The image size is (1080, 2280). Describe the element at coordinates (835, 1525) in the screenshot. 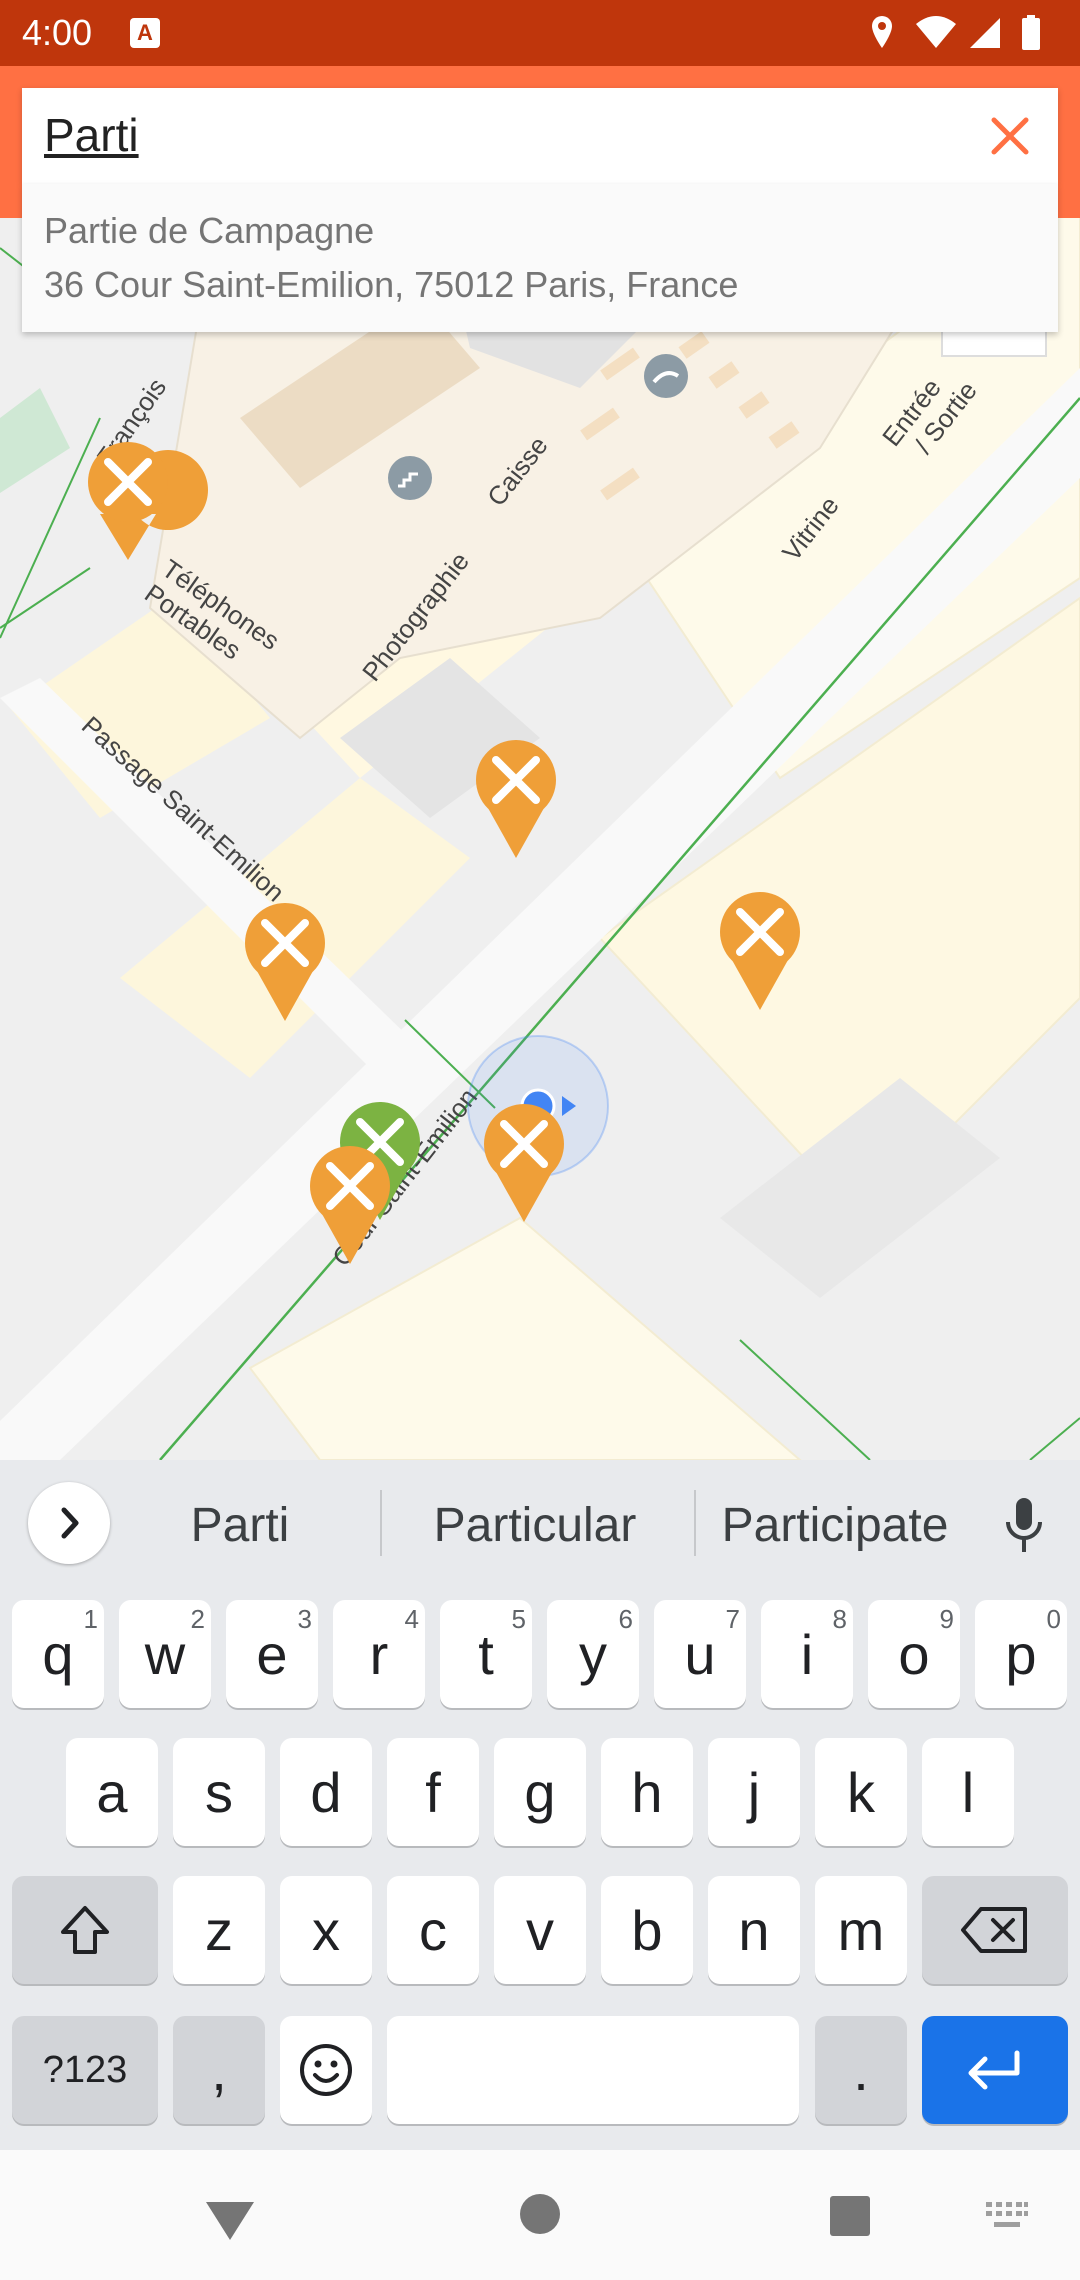

I see `suggestion-word-3: Participate` at that location.